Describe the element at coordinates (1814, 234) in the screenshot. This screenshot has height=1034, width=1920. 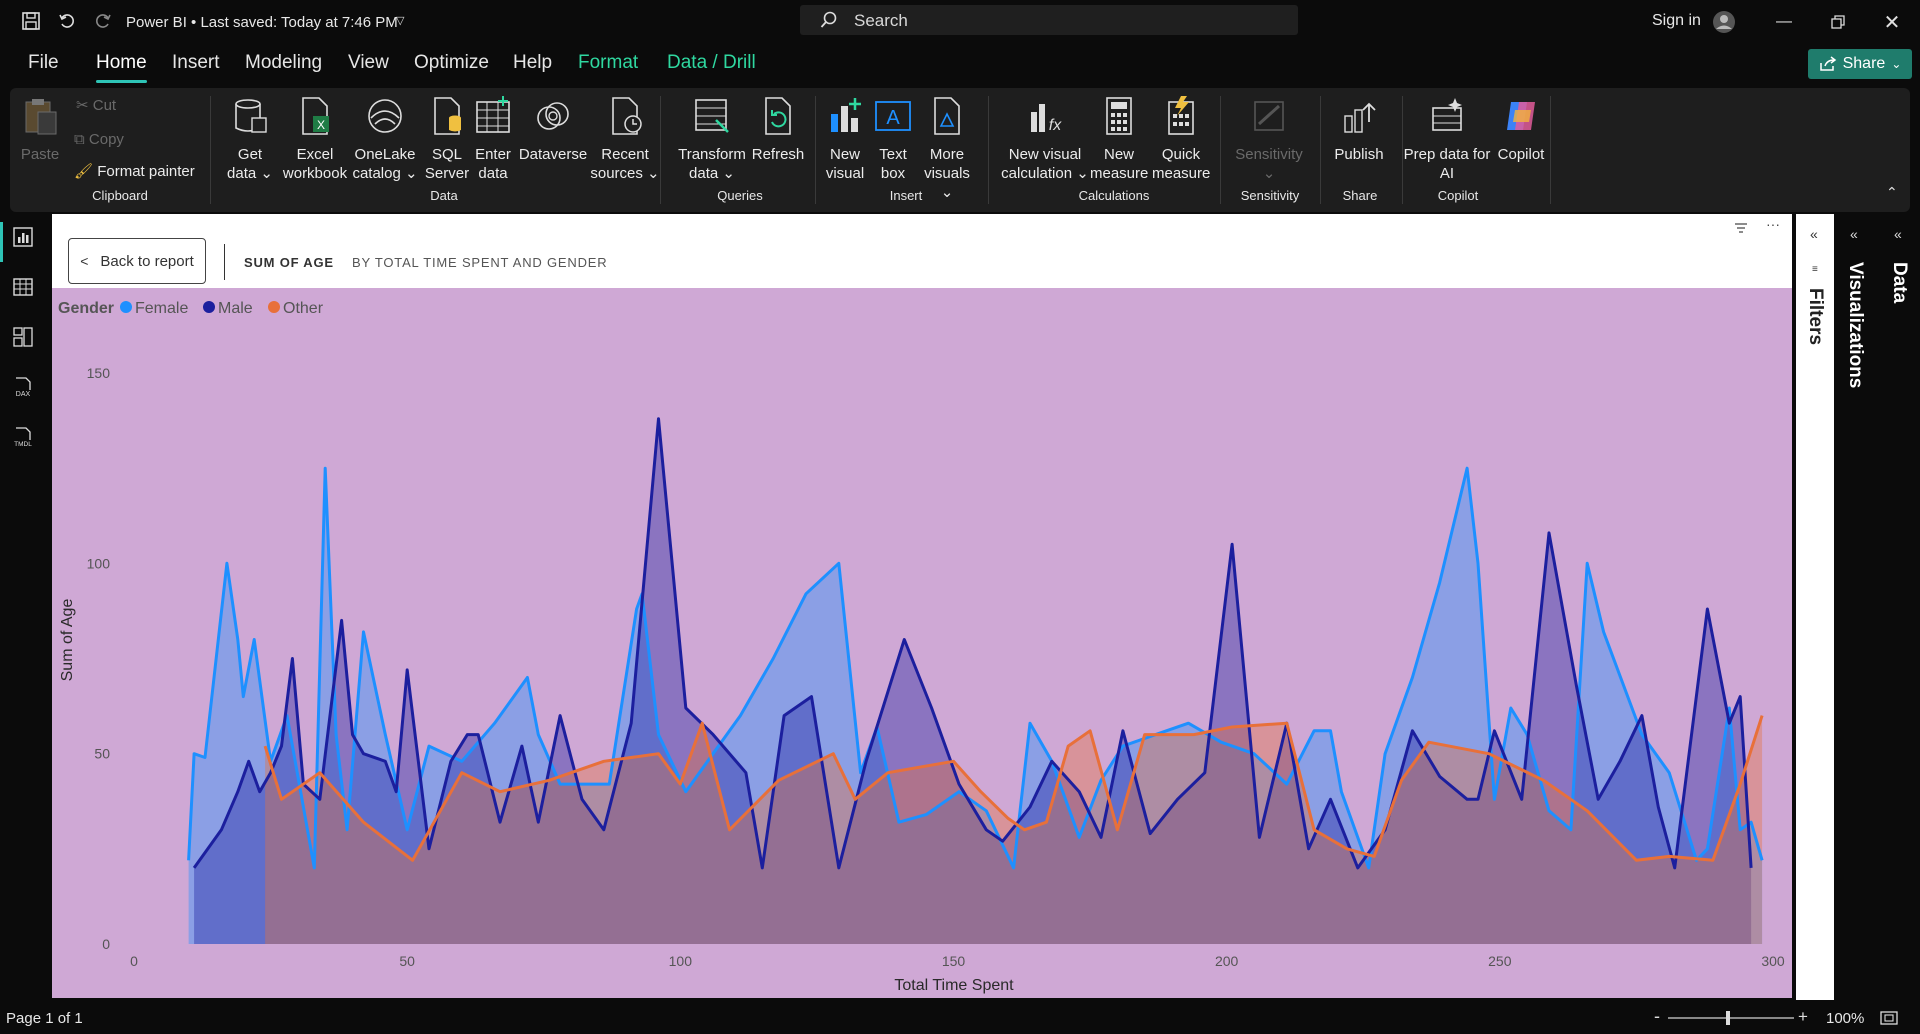
I see `collapse-filters-icon: «` at that location.